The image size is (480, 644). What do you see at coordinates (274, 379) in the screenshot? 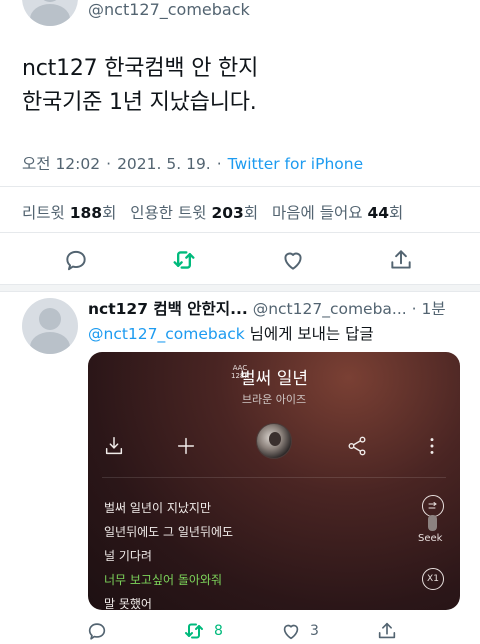
I see `song-title: 벌써 일년` at bounding box center [274, 379].